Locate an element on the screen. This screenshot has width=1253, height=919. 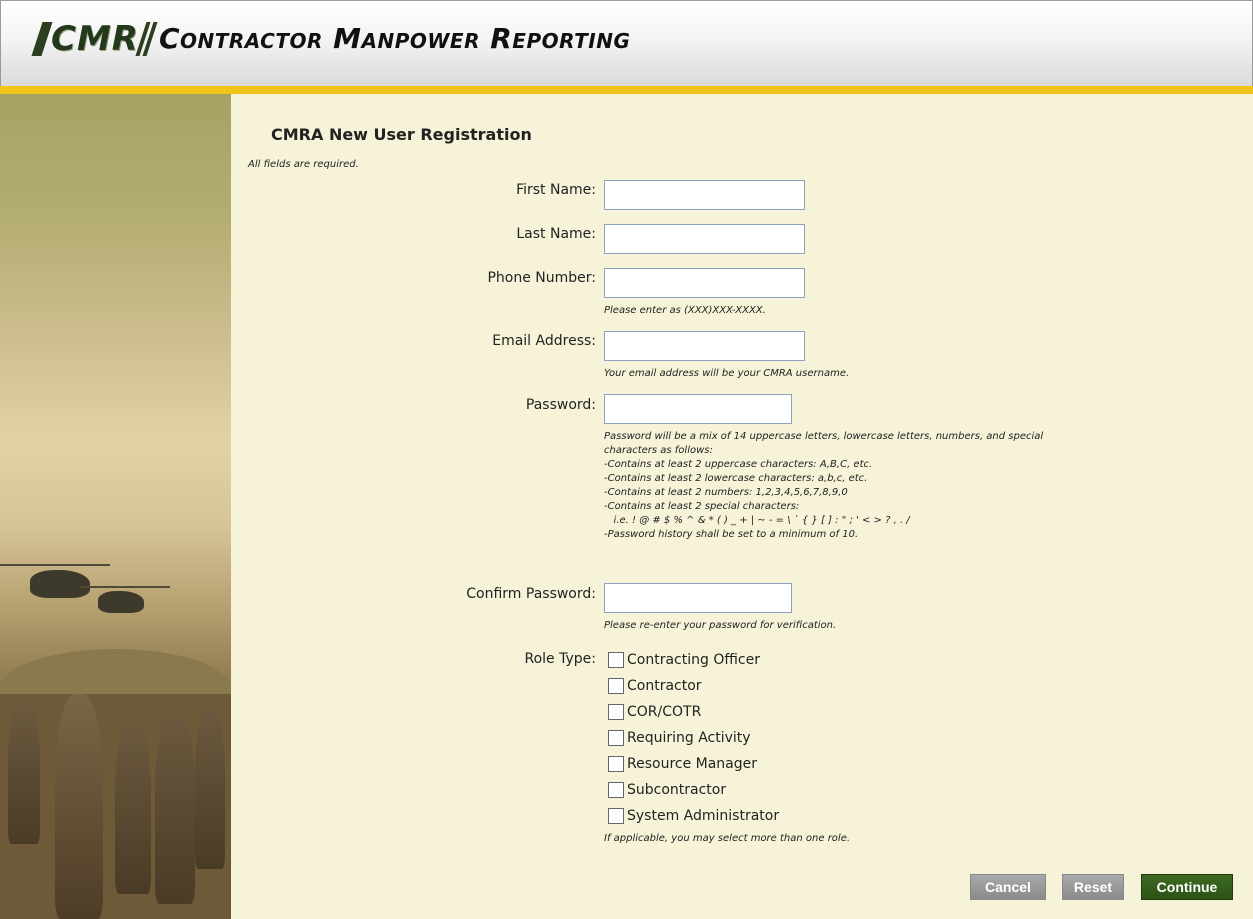
role-option-label: COR/COTR is located at coordinates (664, 712).